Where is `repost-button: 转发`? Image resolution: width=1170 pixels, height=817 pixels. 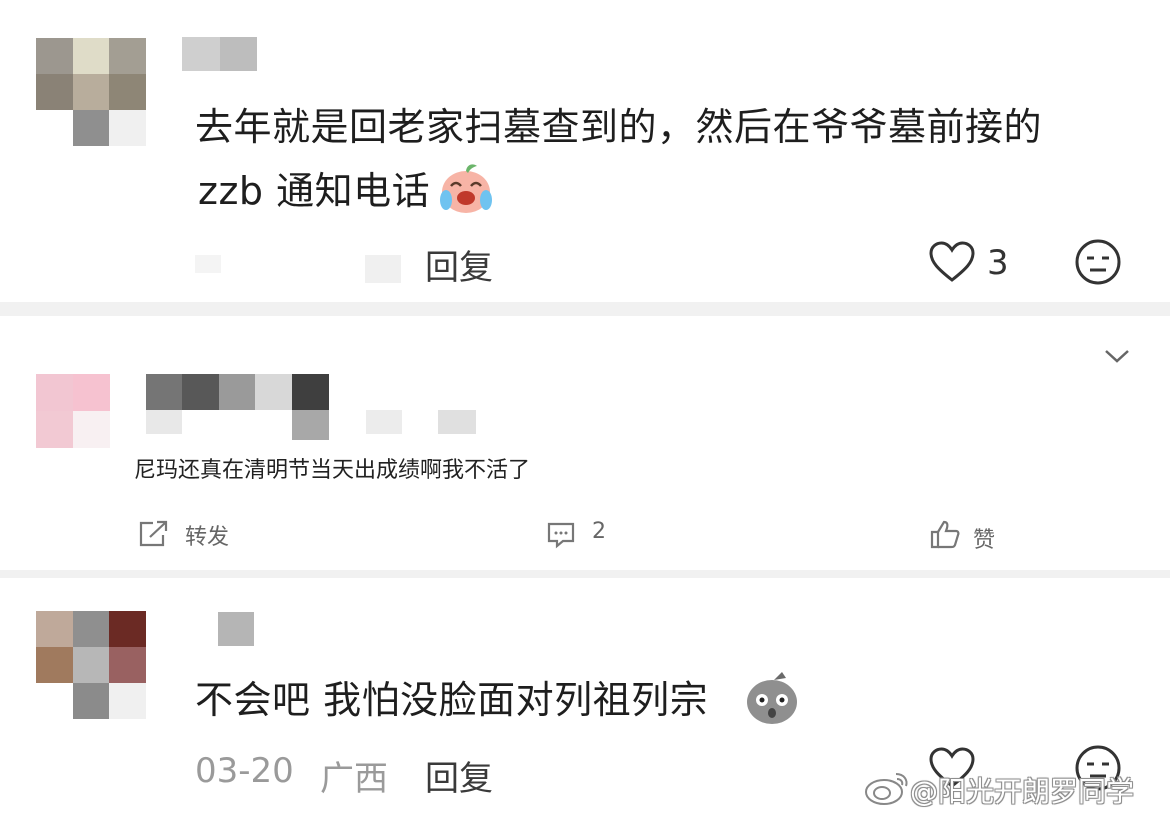
repost-button: 转发 is located at coordinates (207, 535).